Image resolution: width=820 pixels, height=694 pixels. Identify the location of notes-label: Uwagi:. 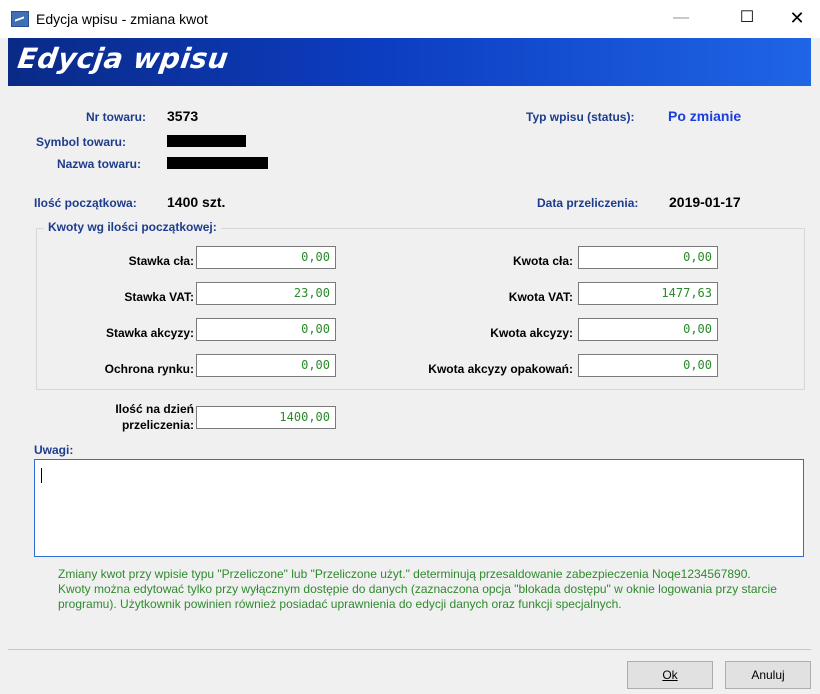
(54, 450).